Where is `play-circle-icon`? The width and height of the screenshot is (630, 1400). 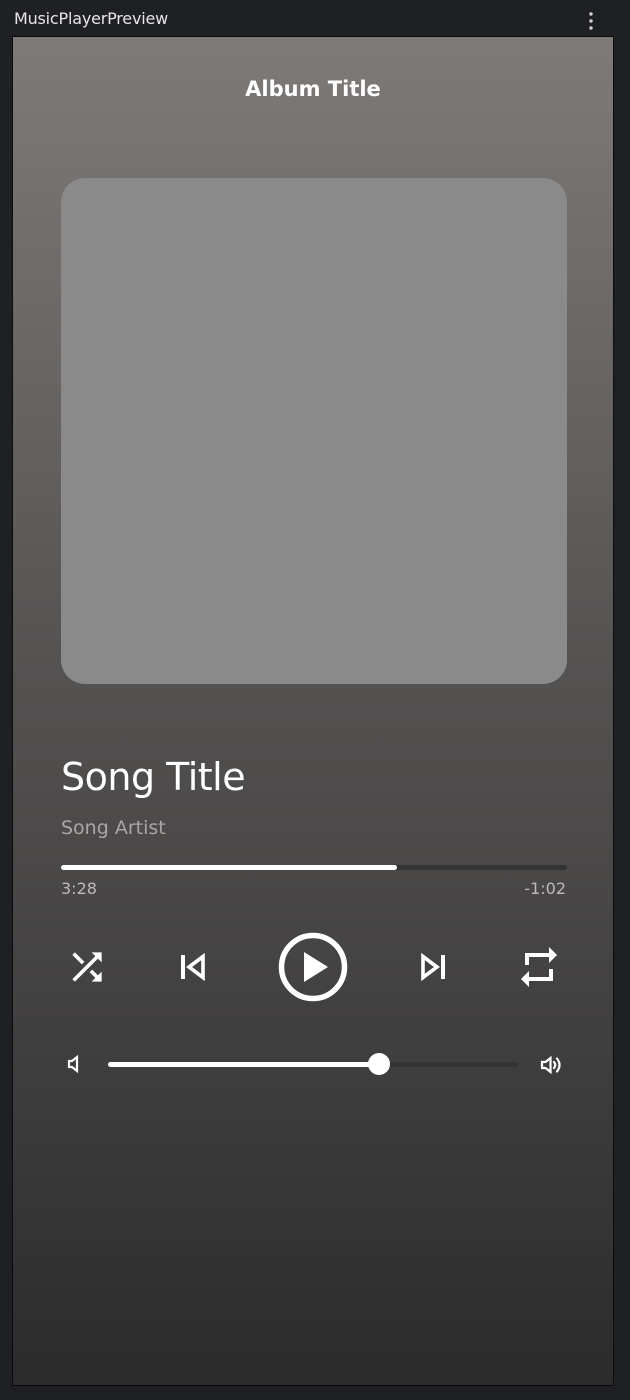 play-circle-icon is located at coordinates (313, 967).